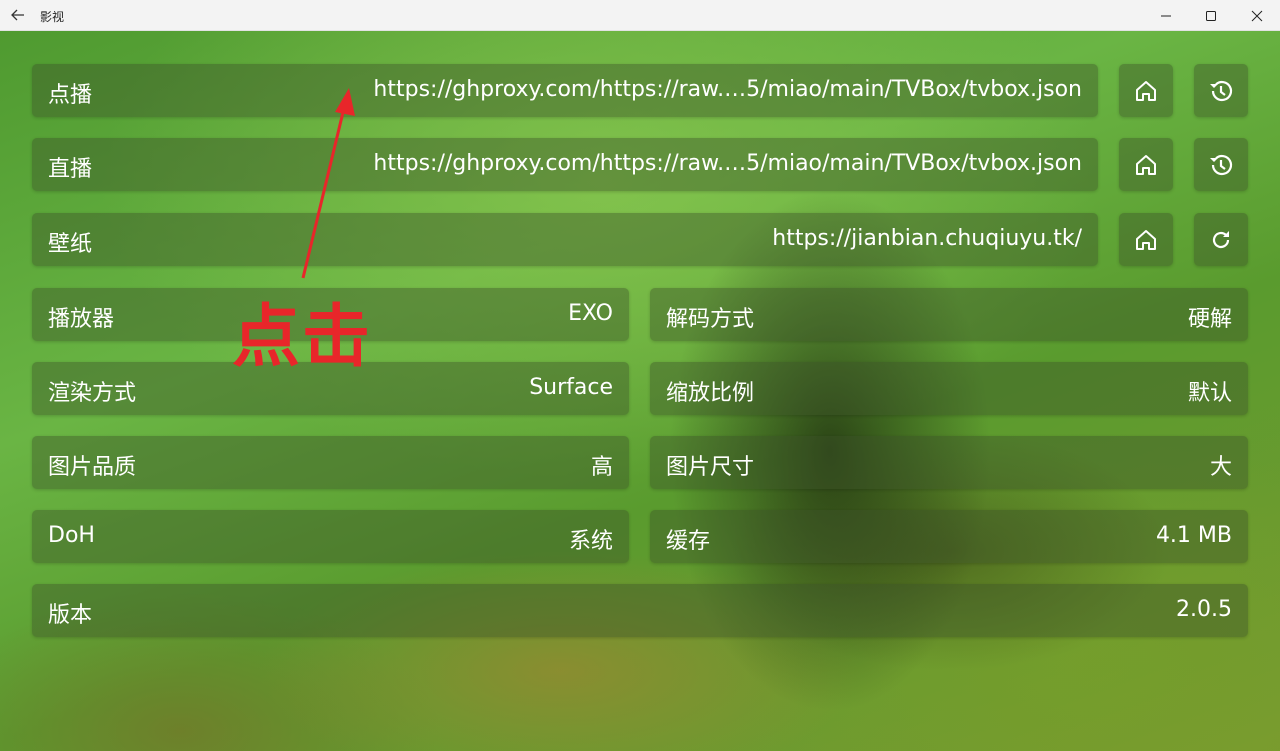  Describe the element at coordinates (949, 462) in the screenshot. I see `image-size-setting-row: 图片尺寸 大` at that location.